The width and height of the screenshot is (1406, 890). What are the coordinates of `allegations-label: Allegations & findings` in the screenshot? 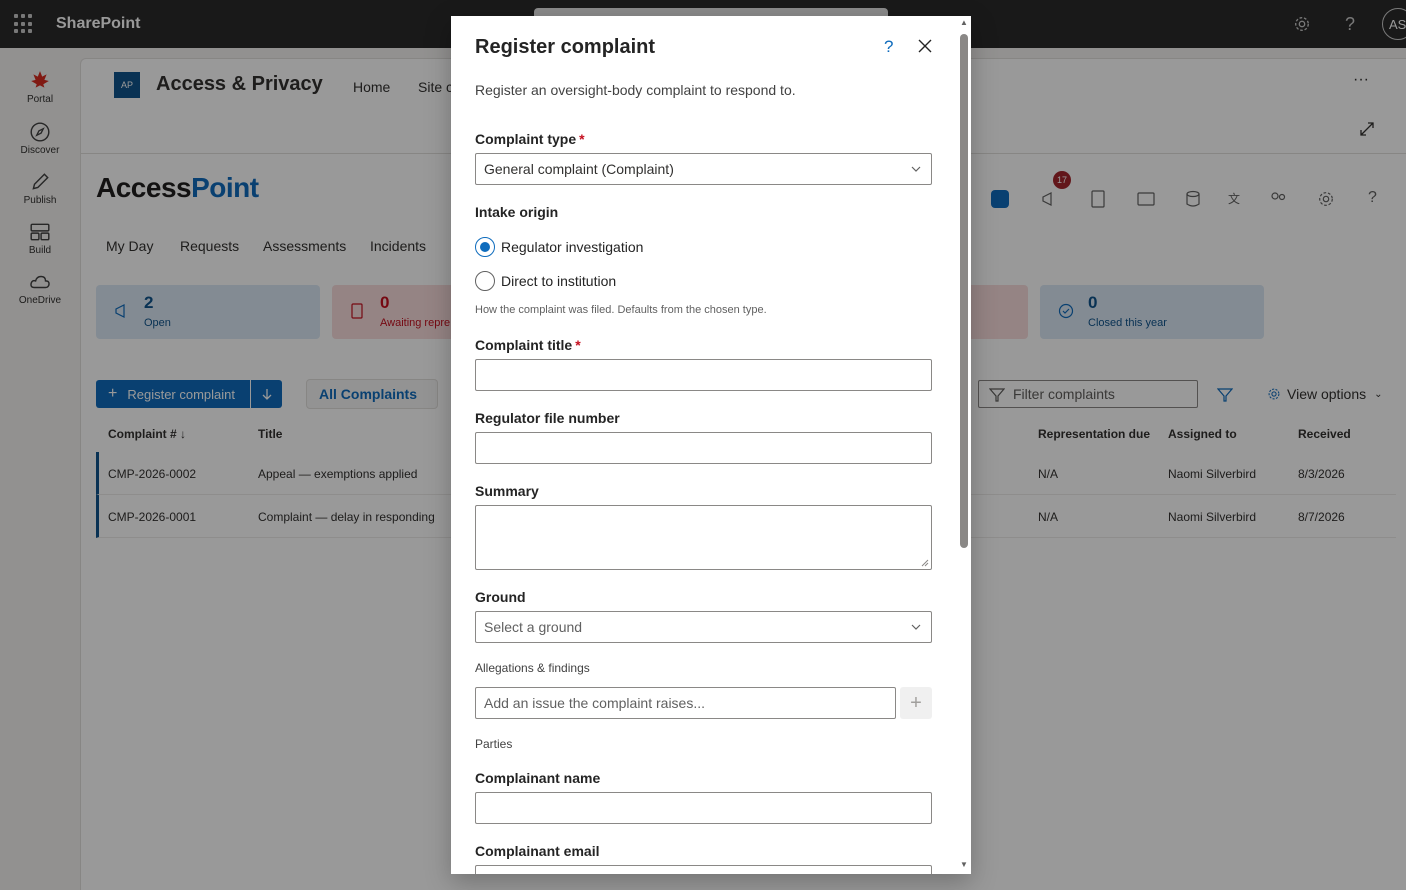 It's located at (532, 668).